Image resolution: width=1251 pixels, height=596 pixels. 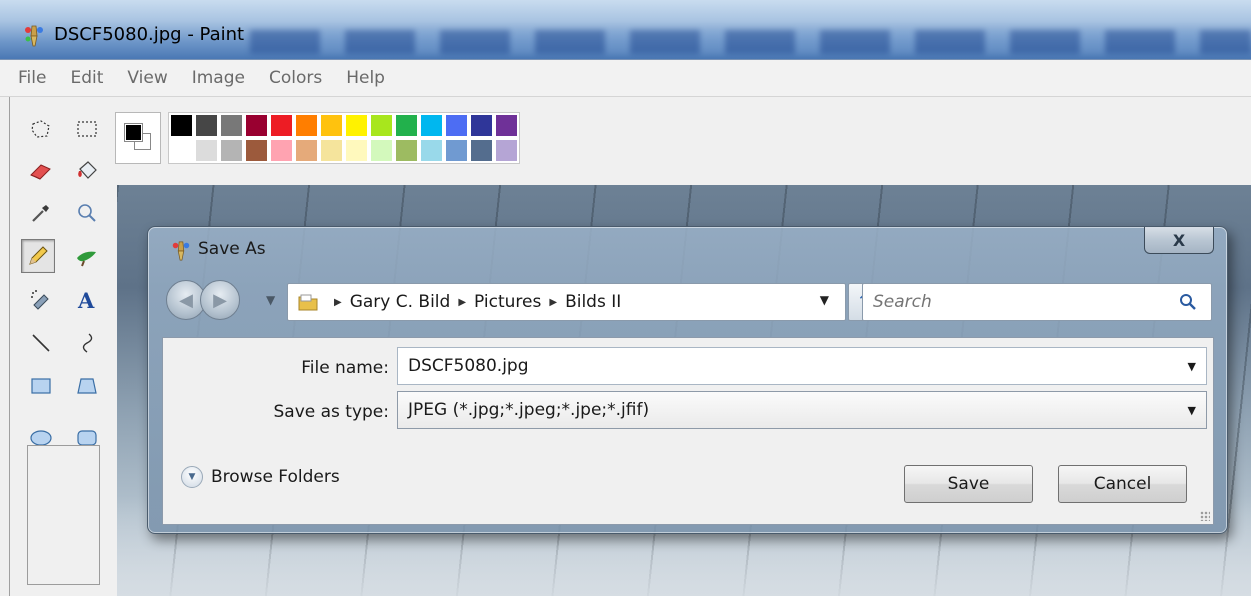 I want to click on search-input, so click(x=1018, y=302).